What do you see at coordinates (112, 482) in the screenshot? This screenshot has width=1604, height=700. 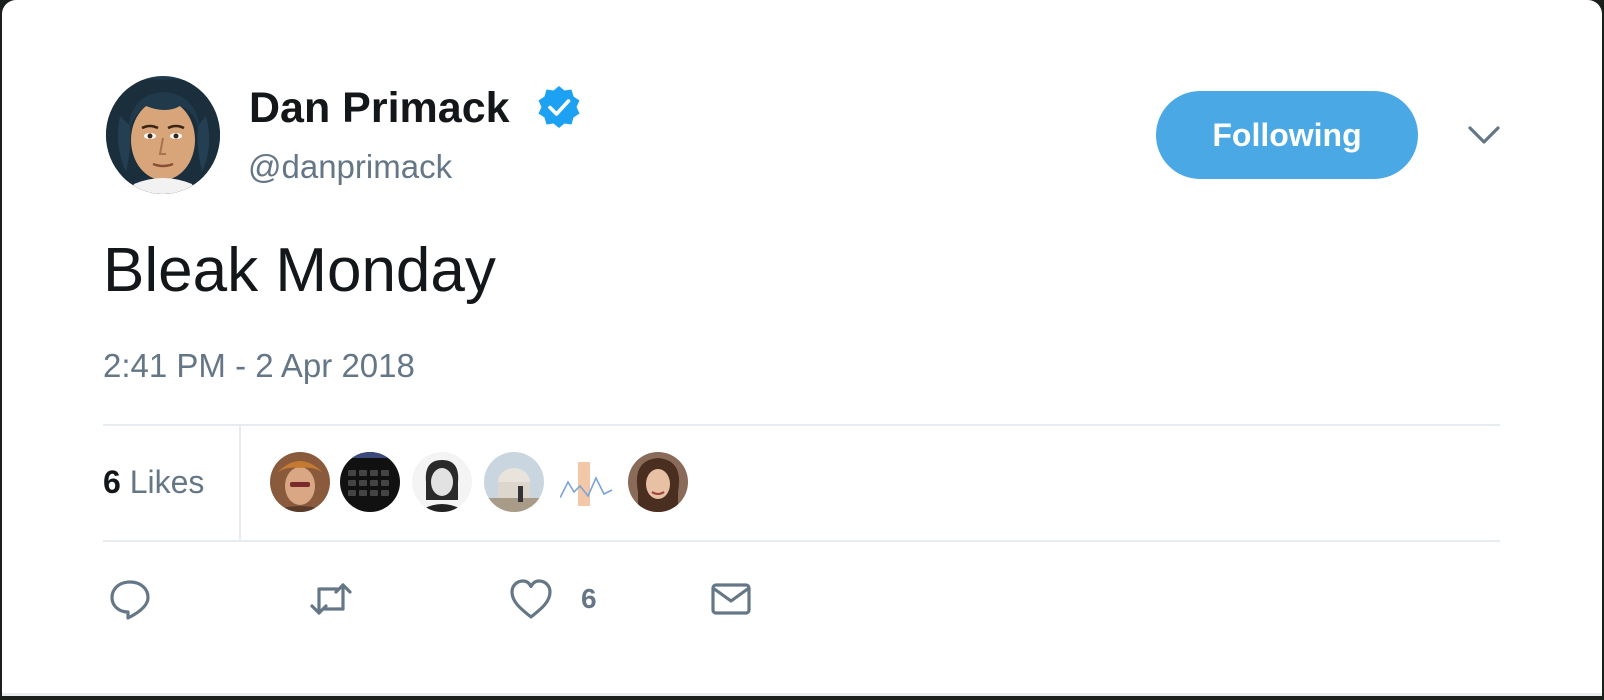 I see `likes-count: 6` at bounding box center [112, 482].